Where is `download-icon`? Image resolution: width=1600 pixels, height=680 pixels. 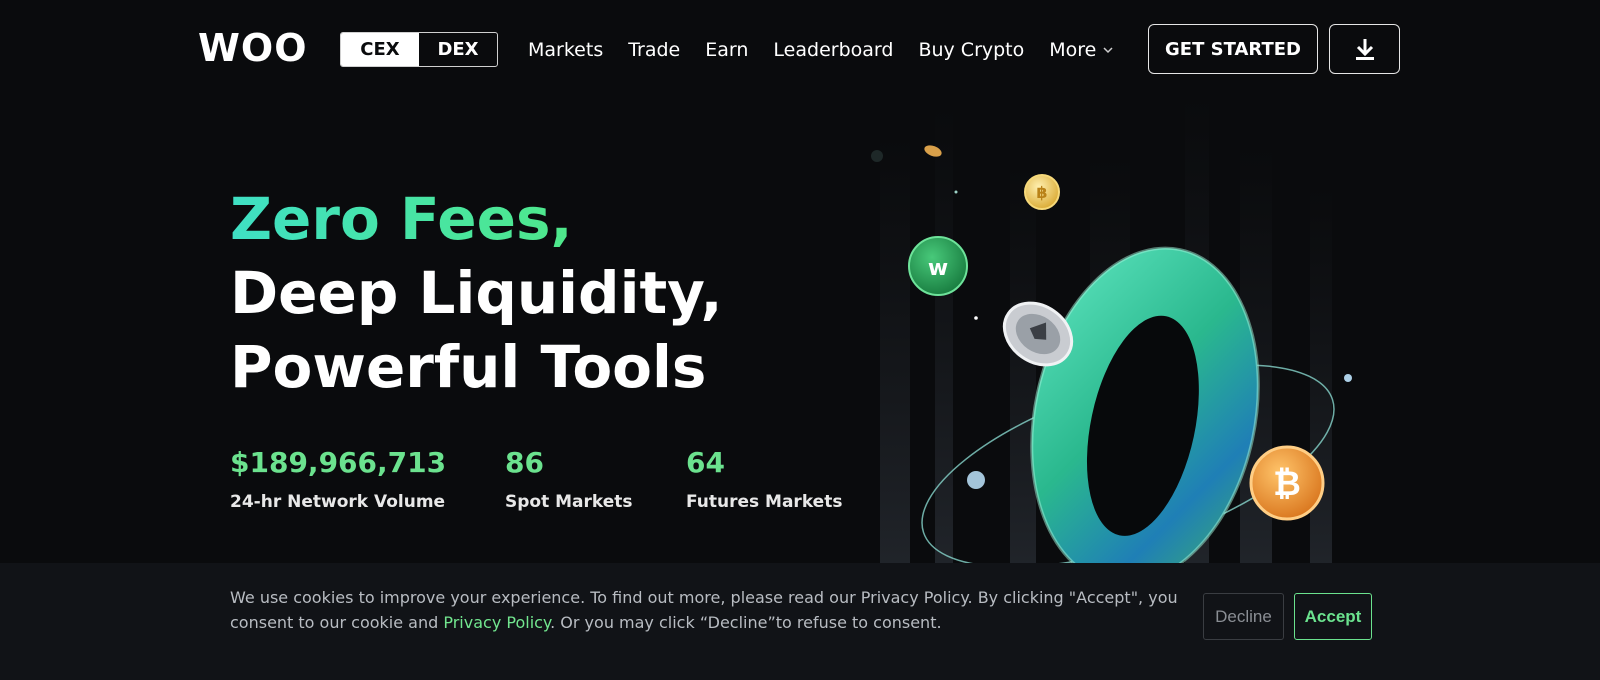
download-icon is located at coordinates (1364, 49).